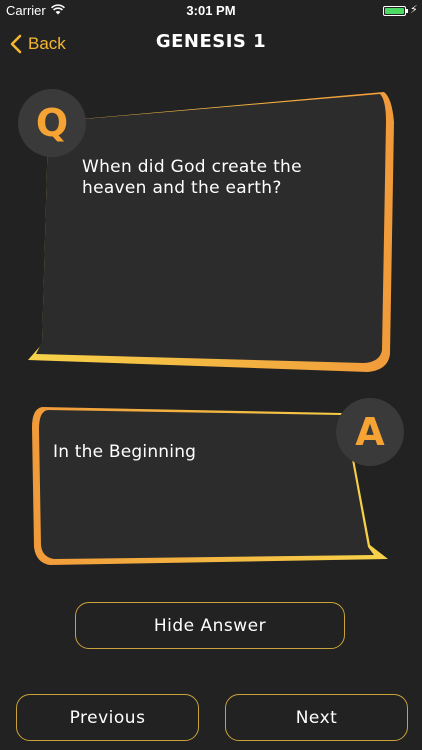 The width and height of the screenshot is (422, 750). I want to click on battery-icon, so click(394, 11).